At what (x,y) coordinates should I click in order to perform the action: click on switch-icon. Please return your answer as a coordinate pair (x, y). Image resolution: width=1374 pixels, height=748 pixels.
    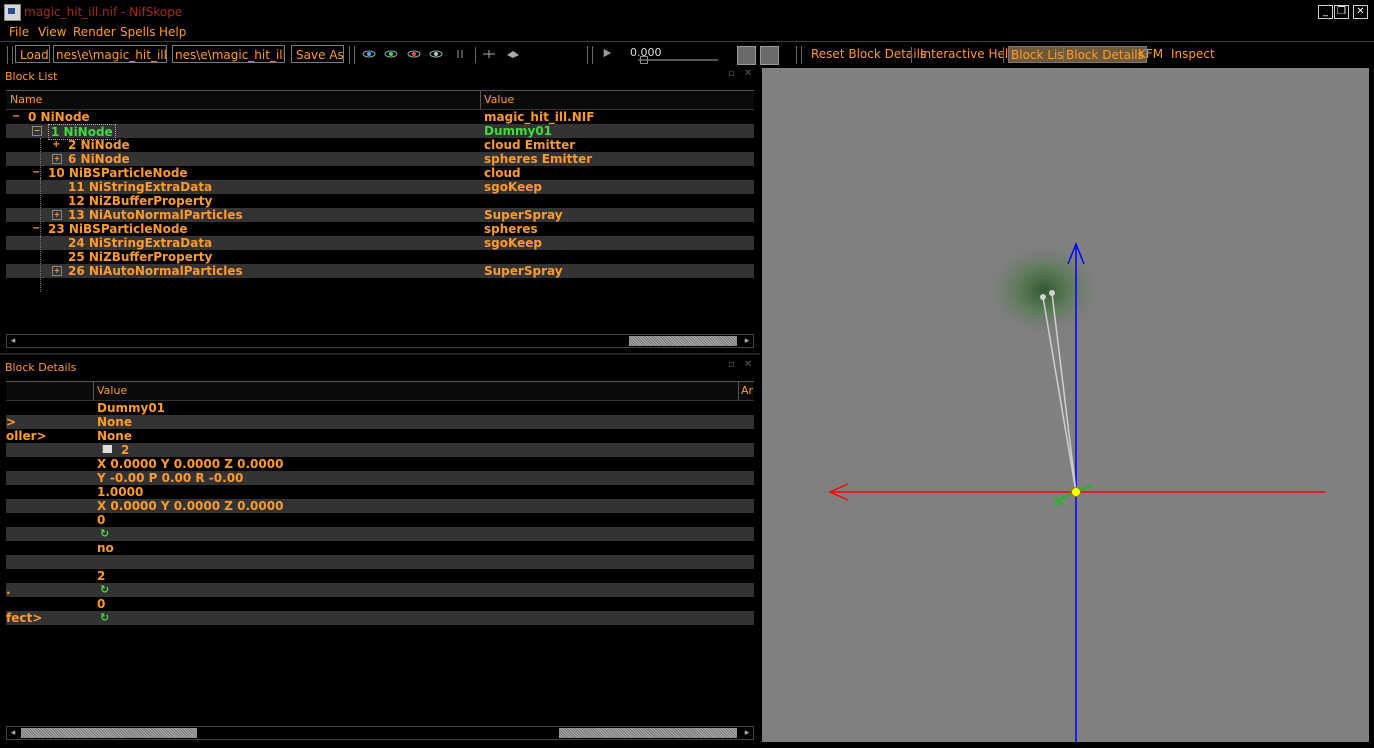
    Looking at the image, I should click on (769, 55).